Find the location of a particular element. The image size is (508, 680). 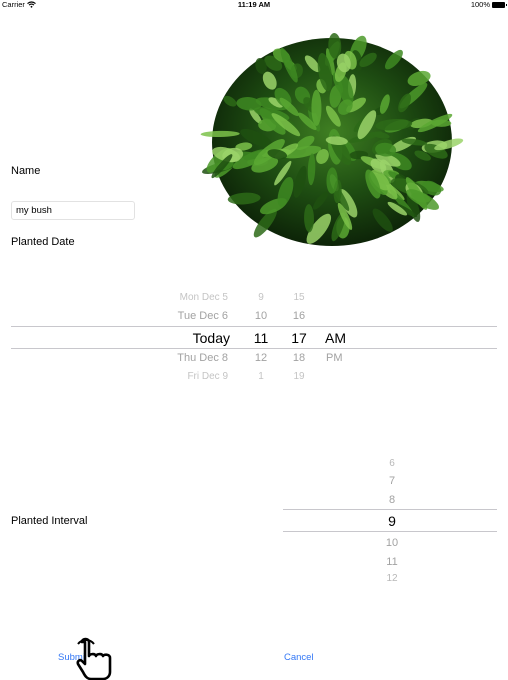

interval-option: 11 is located at coordinates (392, 562).